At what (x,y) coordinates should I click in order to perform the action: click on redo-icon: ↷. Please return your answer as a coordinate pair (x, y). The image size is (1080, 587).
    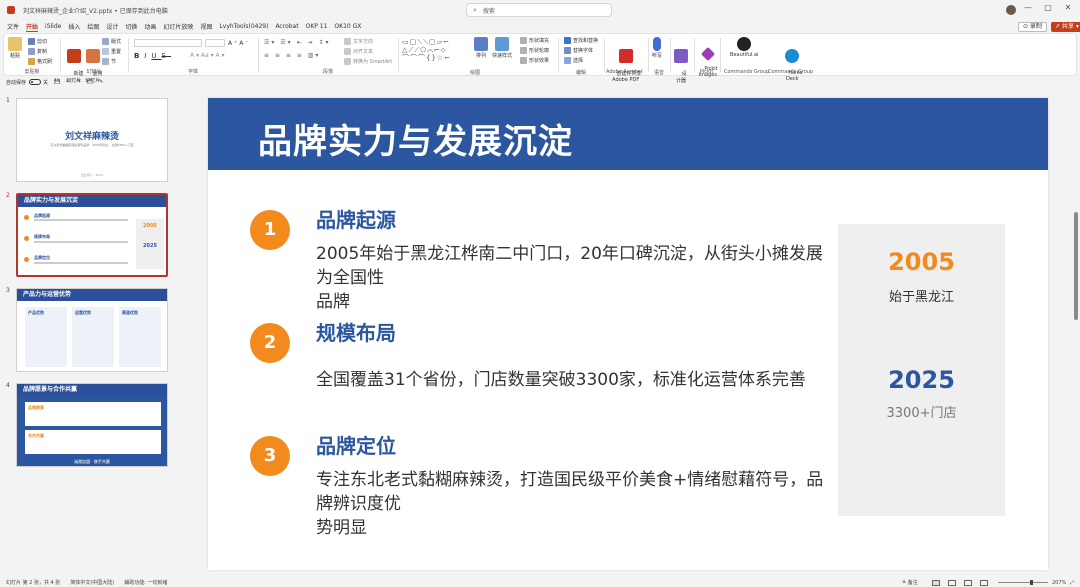
    Looking at the image, I should click on (78, 82).